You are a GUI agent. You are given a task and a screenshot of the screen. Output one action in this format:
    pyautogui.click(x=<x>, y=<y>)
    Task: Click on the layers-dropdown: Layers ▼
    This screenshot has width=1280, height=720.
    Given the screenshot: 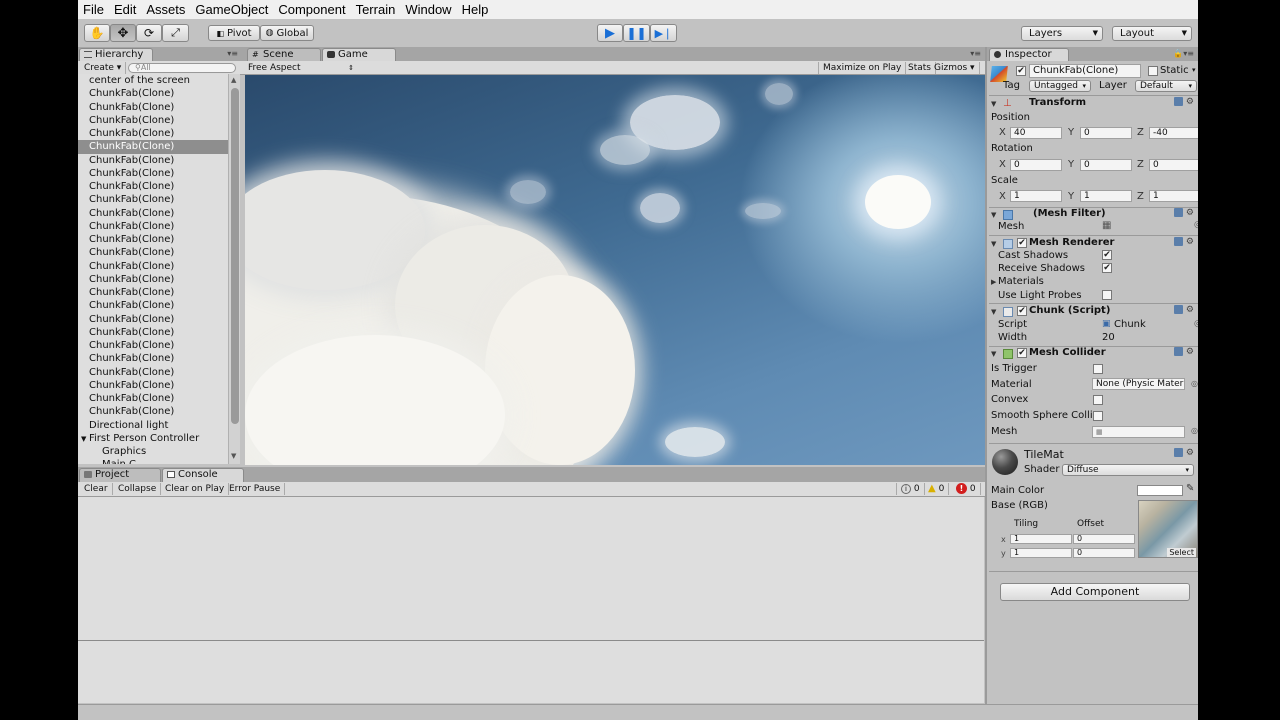 What is the action you would take?
    pyautogui.click(x=1062, y=33)
    